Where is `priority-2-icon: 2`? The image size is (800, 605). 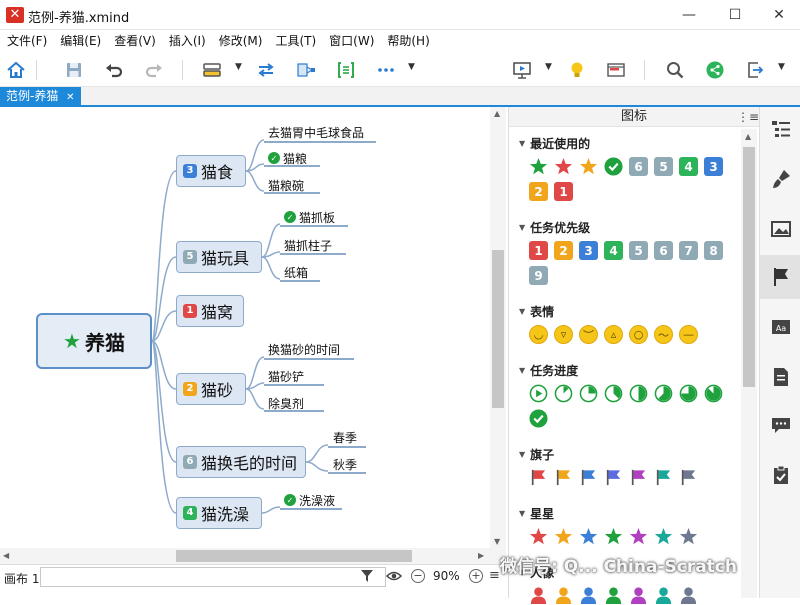 priority-2-icon: 2 is located at coordinates (563, 250).